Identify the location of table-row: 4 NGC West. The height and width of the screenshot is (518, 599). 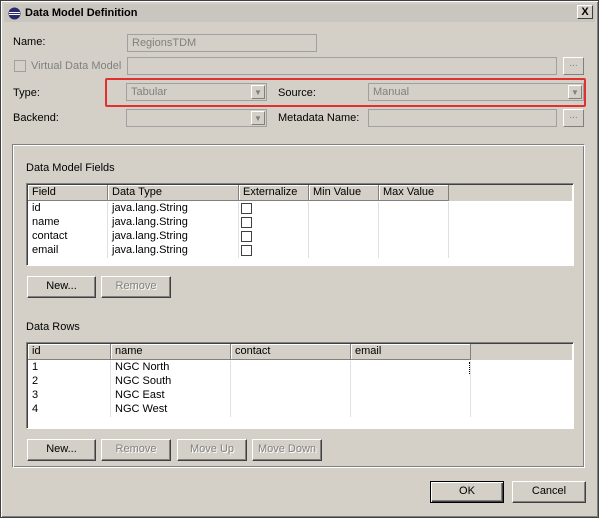
(300, 410).